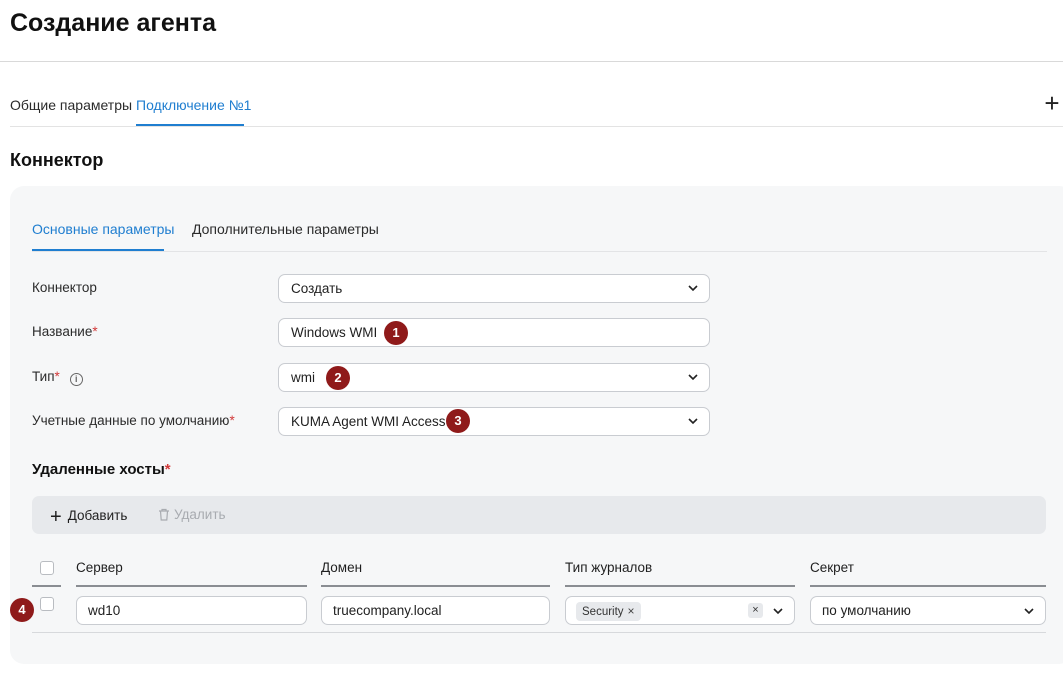 The width and height of the screenshot is (1063, 683). I want to click on section-title-connector: Коннектор, so click(57, 160).